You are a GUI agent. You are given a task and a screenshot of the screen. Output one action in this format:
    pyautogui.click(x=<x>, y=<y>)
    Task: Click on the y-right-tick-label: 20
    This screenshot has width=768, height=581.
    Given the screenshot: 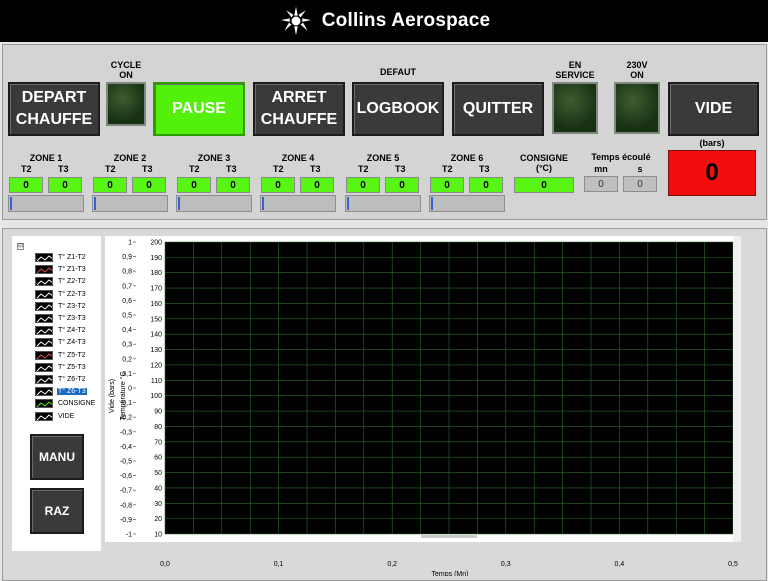 What is the action you would take?
    pyautogui.click(x=158, y=519)
    